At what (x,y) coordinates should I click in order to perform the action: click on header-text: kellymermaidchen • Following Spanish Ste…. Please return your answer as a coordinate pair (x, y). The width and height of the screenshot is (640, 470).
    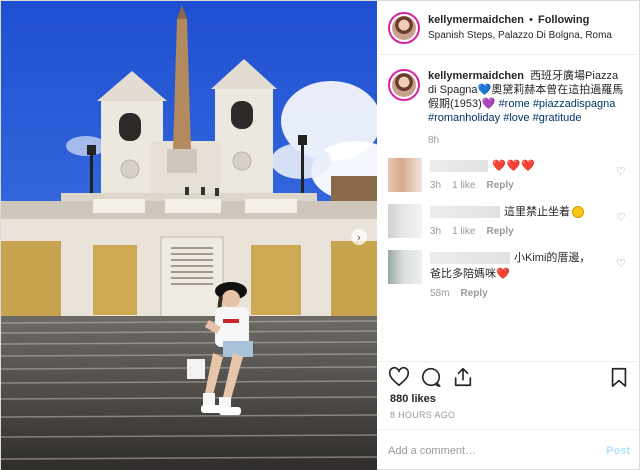
    Looking at the image, I should click on (520, 28).